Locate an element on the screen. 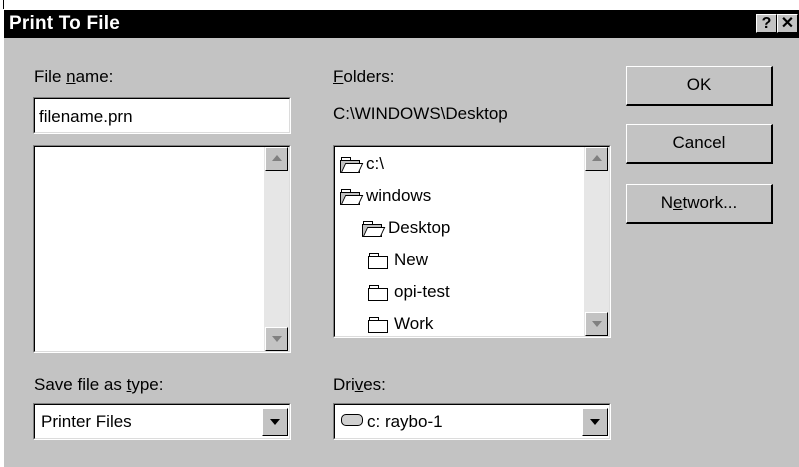  file-list is located at coordinates (162, 249).